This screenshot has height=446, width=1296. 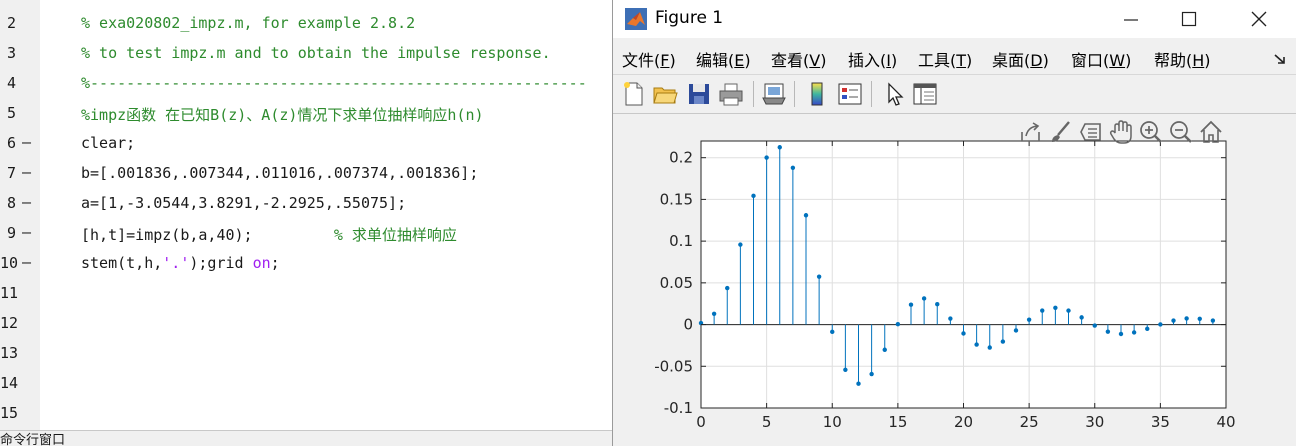 What do you see at coordinates (817, 94) in the screenshot?
I see `colorbar-icon` at bounding box center [817, 94].